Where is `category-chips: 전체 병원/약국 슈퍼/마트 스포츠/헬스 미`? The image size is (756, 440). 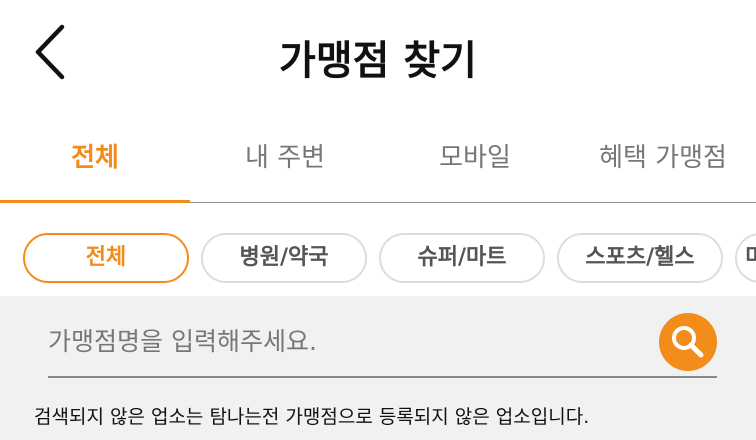 category-chips: 전체 병원/약국 슈퍼/마트 스포츠/헬스 미 is located at coordinates (378, 261).